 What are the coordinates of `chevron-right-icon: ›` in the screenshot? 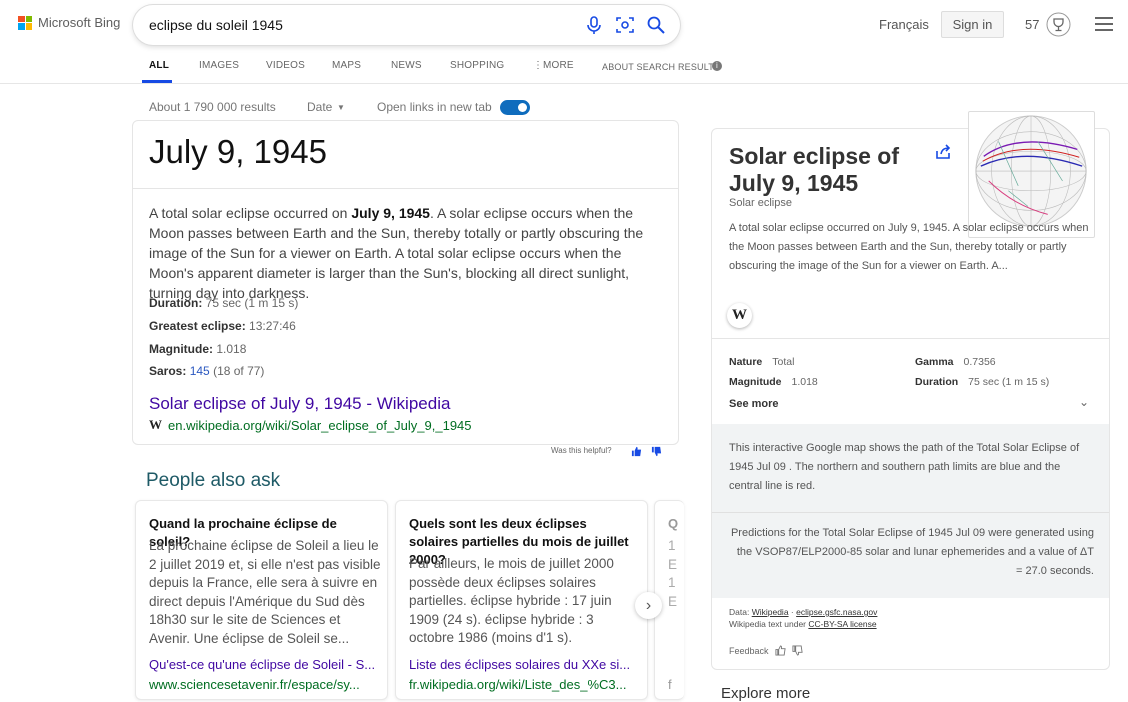 It's located at (648, 605).